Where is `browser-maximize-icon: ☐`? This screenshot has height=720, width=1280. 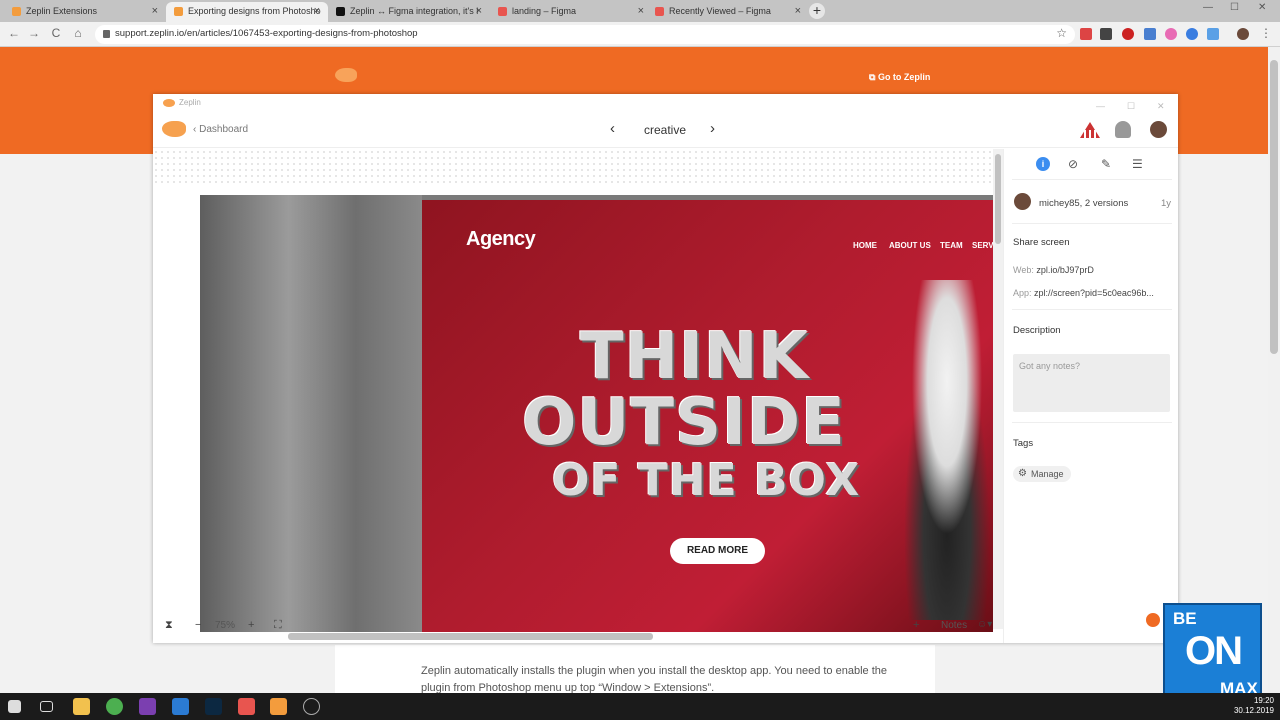
browser-maximize-icon: ☐ is located at coordinates (1234, 7).